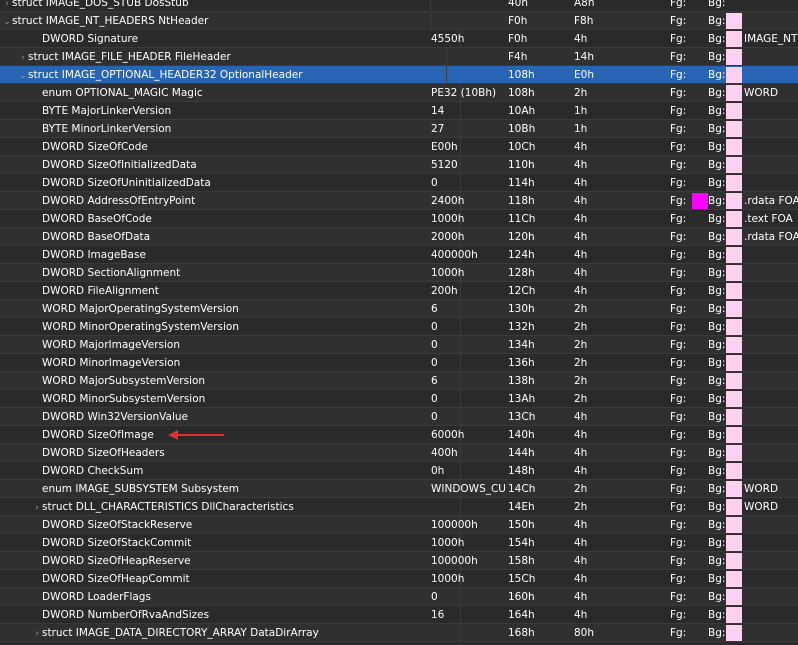  Describe the element at coordinates (399, 363) in the screenshot. I see `table-row: WORD MinorImageVersion 0 136h 2h Fg: Bg:` at that location.